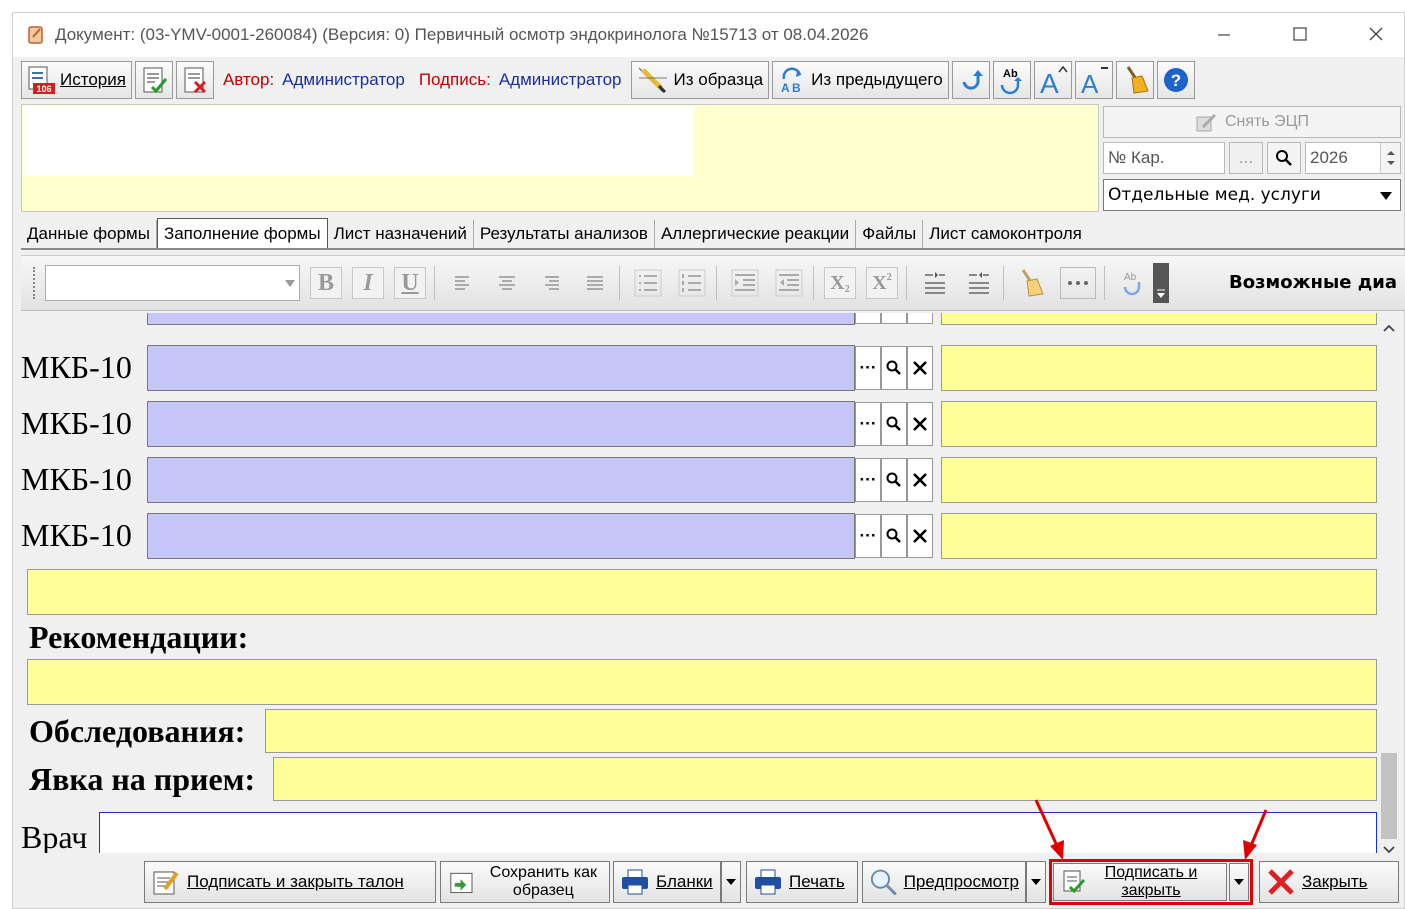 Image resolution: width=1405 pixels, height=909 pixels. What do you see at coordinates (692, 283) in the screenshot?
I see `numbered-list-button` at bounding box center [692, 283].